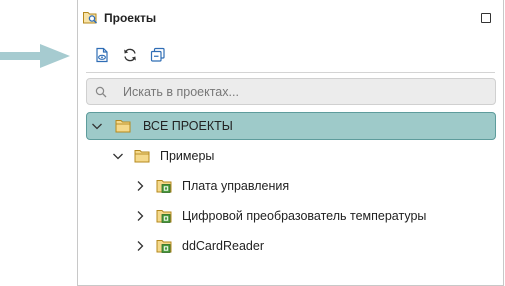 Image resolution: width=505 pixels, height=286 pixels. Describe the element at coordinates (130, 18) in the screenshot. I see `panel-title: Проекты` at that location.